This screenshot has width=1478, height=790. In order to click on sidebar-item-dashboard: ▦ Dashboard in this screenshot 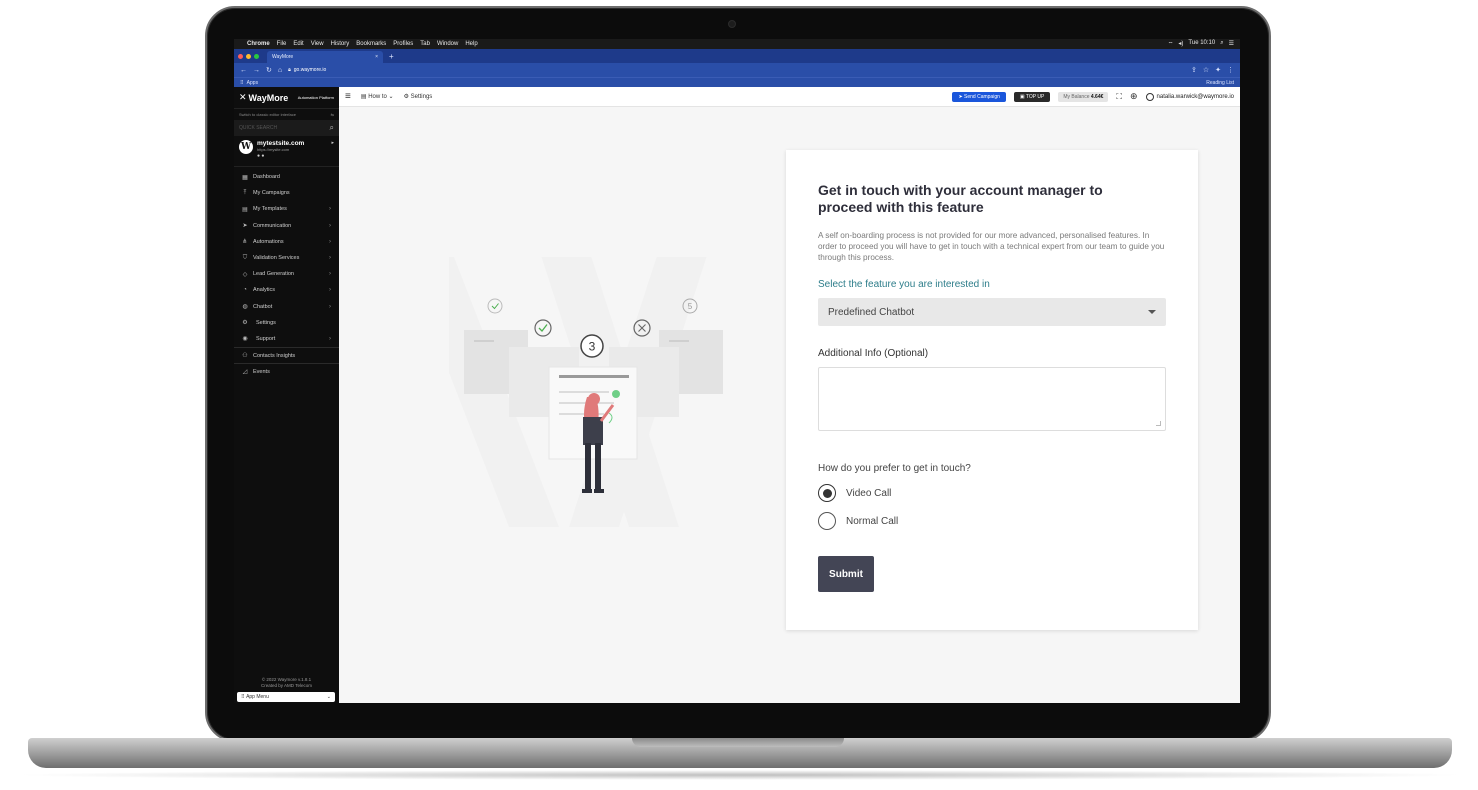, I will do `click(286, 177)`.